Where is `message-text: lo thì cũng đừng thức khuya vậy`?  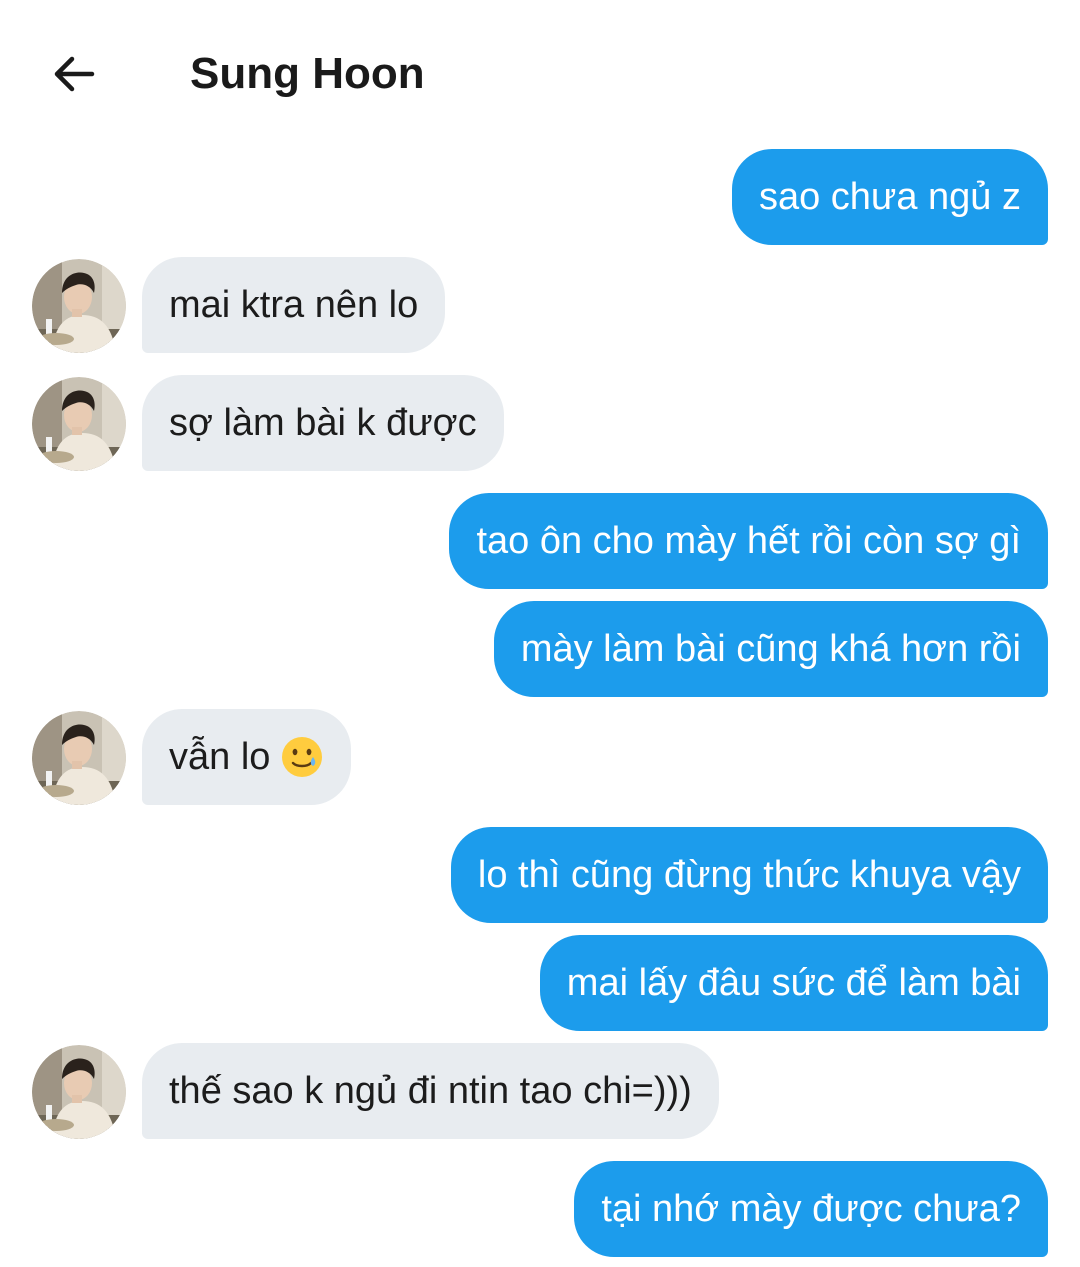
message-text: lo thì cũng đừng thức khuya vậy is located at coordinates (749, 875).